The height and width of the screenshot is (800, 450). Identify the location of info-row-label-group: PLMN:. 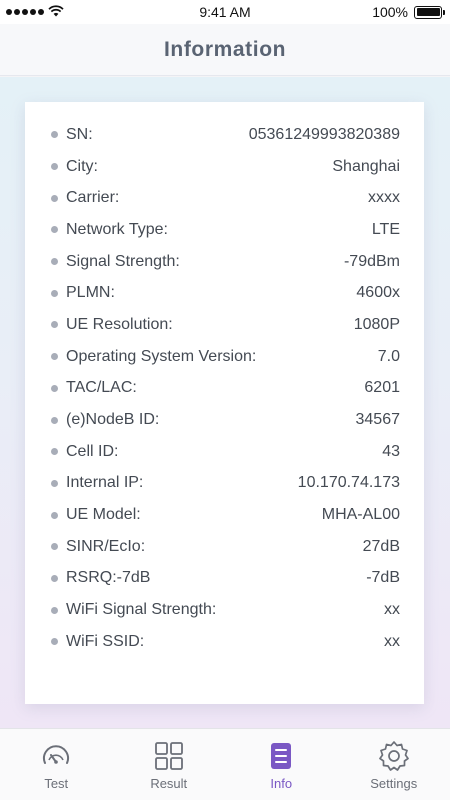
(83, 293).